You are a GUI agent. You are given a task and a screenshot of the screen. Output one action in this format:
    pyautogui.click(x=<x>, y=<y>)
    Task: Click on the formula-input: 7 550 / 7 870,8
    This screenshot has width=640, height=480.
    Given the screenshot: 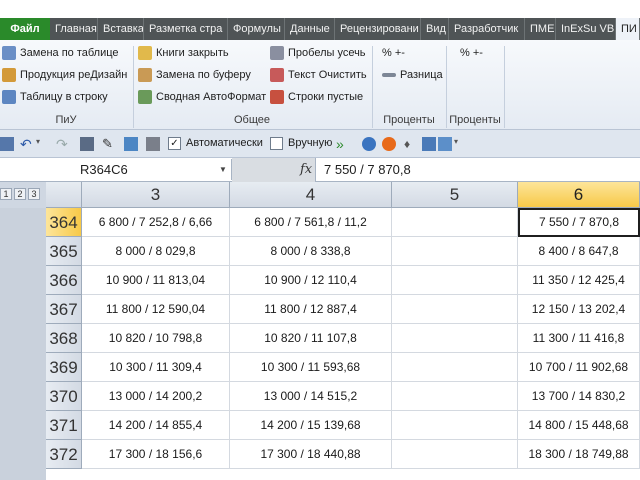 What is the action you would take?
    pyautogui.click(x=367, y=170)
    